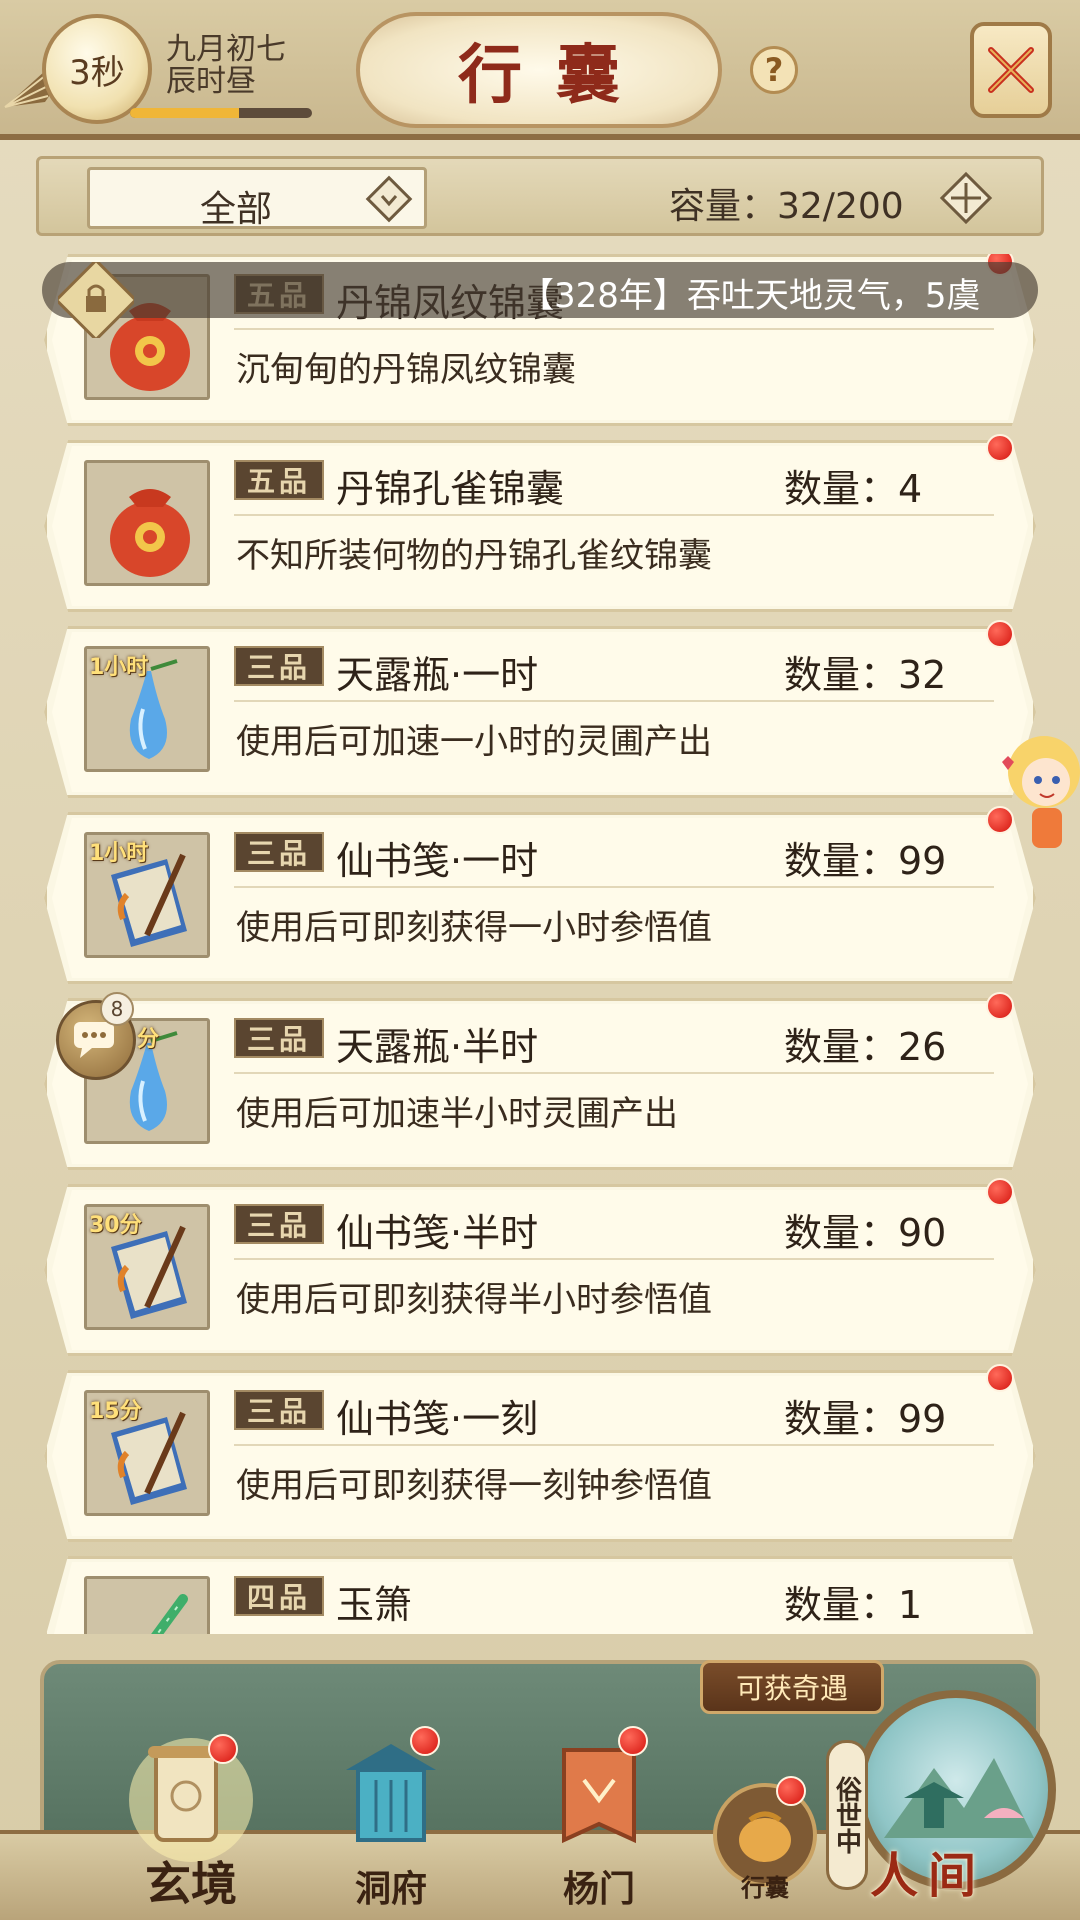  I want to click on nav-yangmen-badge, so click(633, 1741).